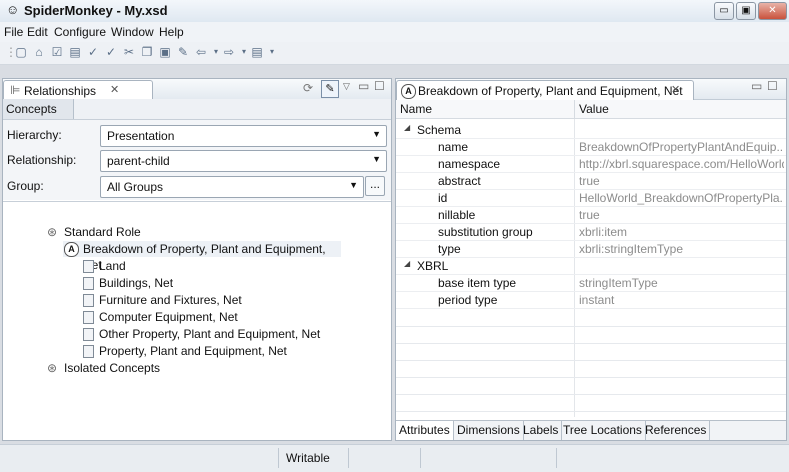  I want to click on checkbox-icon: ☑, so click(57, 52).